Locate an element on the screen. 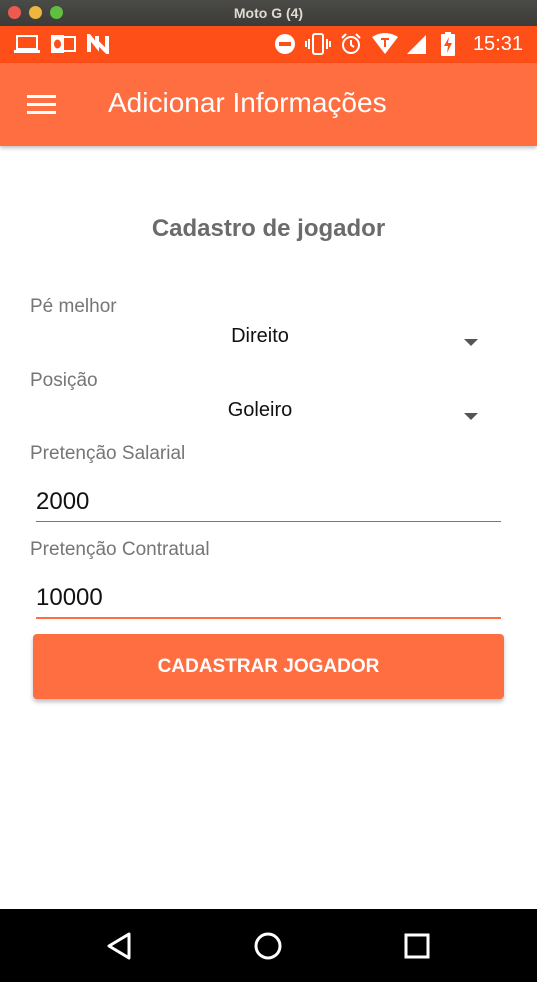  page-title: Adicionar Informações is located at coordinates (247, 102).